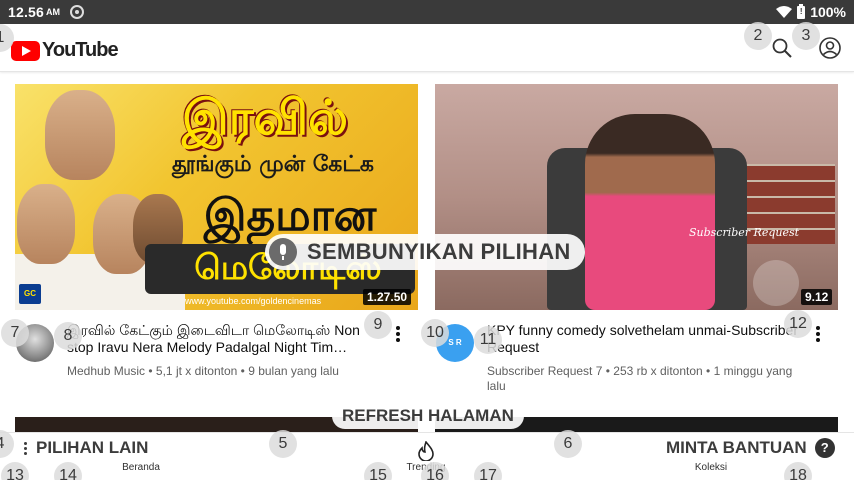 Image resolution: width=854 pixels, height=480 pixels. Describe the element at coordinates (68, 336) in the screenshot. I see `voice-label-8: 8` at that location.